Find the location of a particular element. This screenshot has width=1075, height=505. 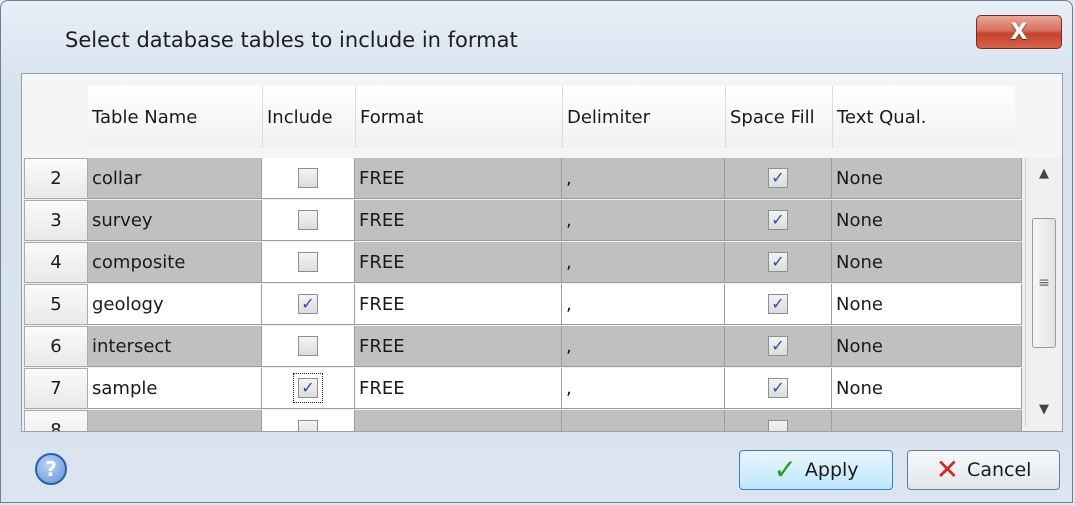

close-button: X is located at coordinates (1019, 32).